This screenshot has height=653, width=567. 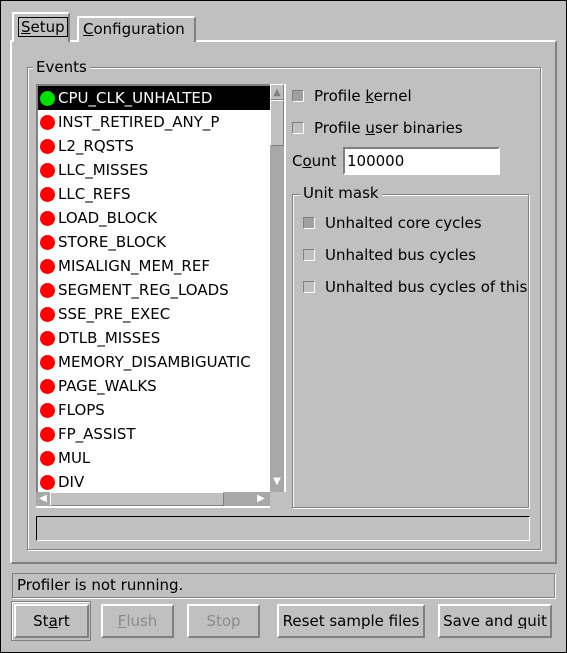 I want to click on event-list-item: LLC_MISSES, so click(x=154, y=170).